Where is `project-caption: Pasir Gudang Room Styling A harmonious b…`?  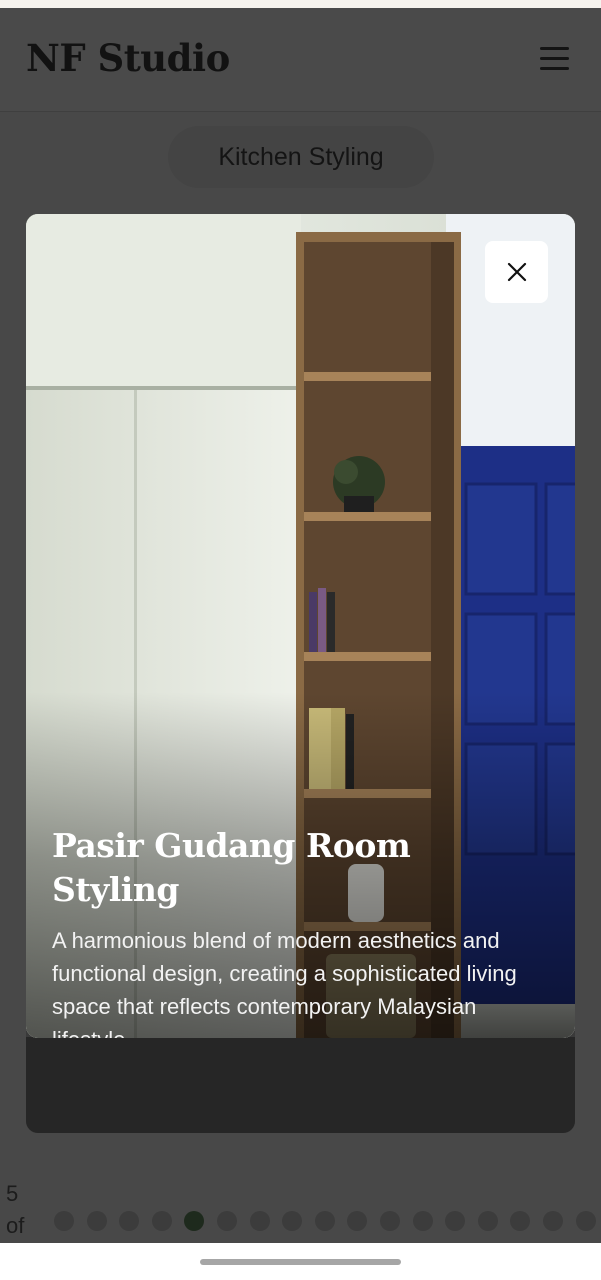
project-caption: Pasir Gudang Room Styling A harmonious b… is located at coordinates (292, 931).